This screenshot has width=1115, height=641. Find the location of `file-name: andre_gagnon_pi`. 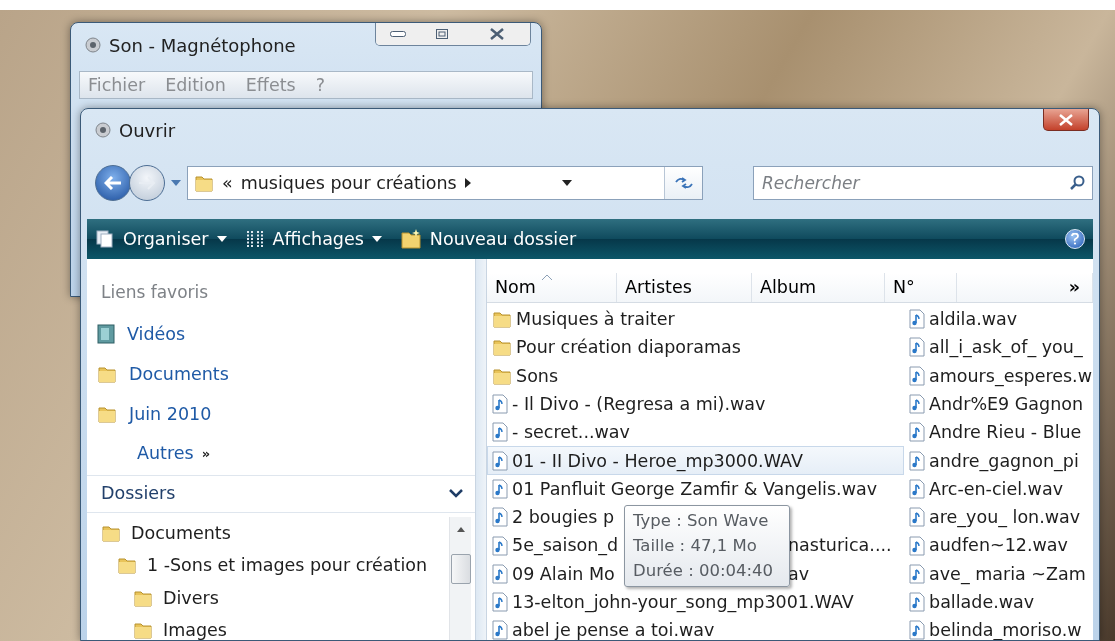

file-name: andre_gagnon_pi is located at coordinates (1004, 460).